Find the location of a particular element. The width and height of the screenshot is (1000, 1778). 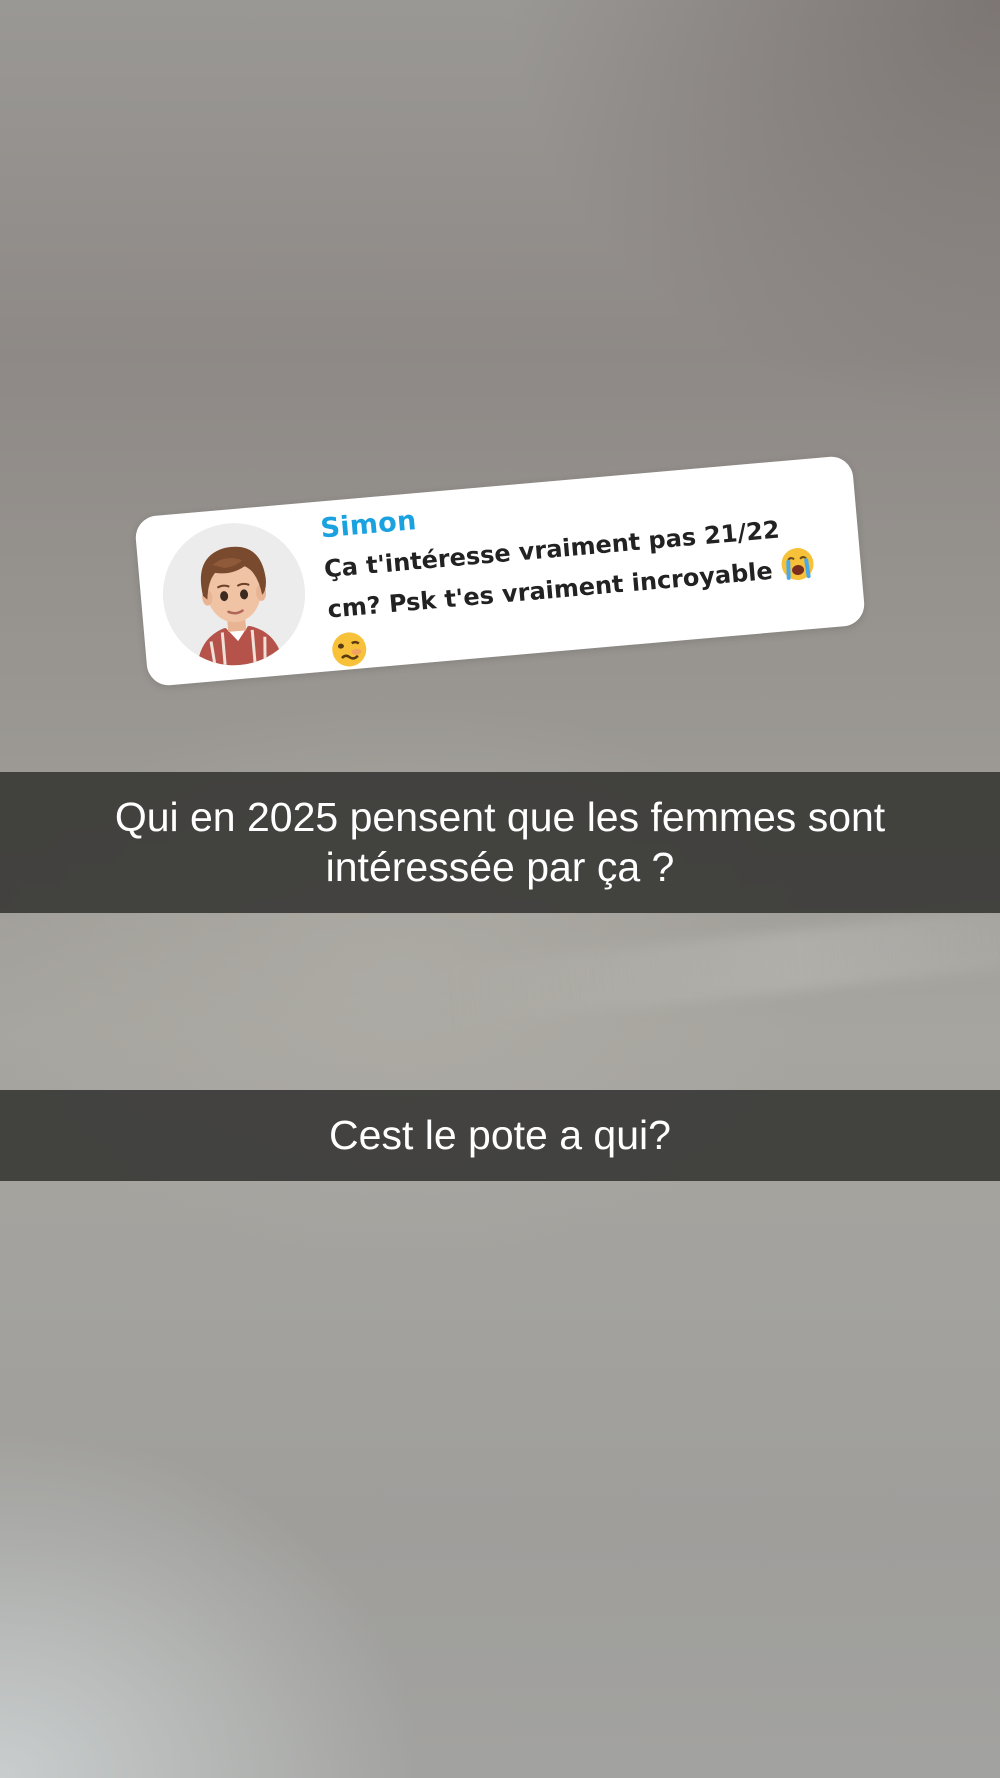

avatar is located at coordinates (234, 594).